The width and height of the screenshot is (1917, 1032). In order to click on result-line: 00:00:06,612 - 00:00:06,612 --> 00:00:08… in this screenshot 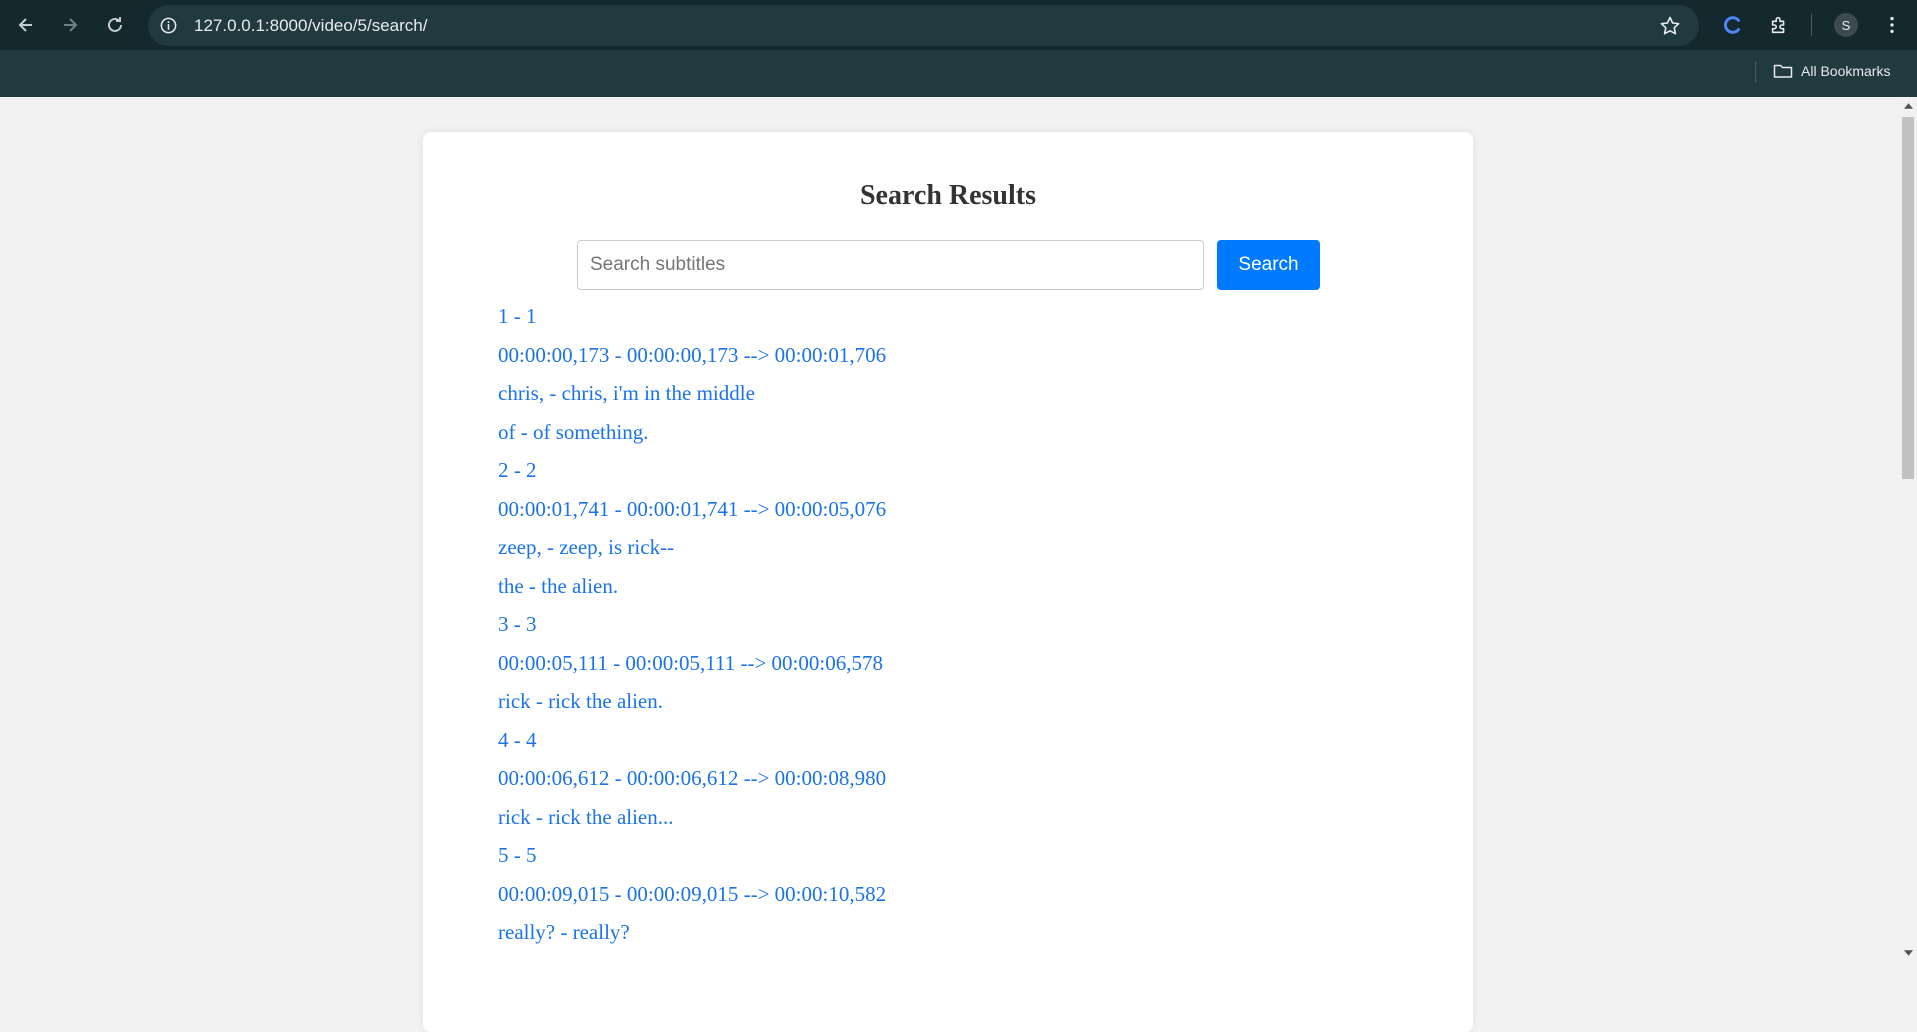, I will do `click(692, 778)`.